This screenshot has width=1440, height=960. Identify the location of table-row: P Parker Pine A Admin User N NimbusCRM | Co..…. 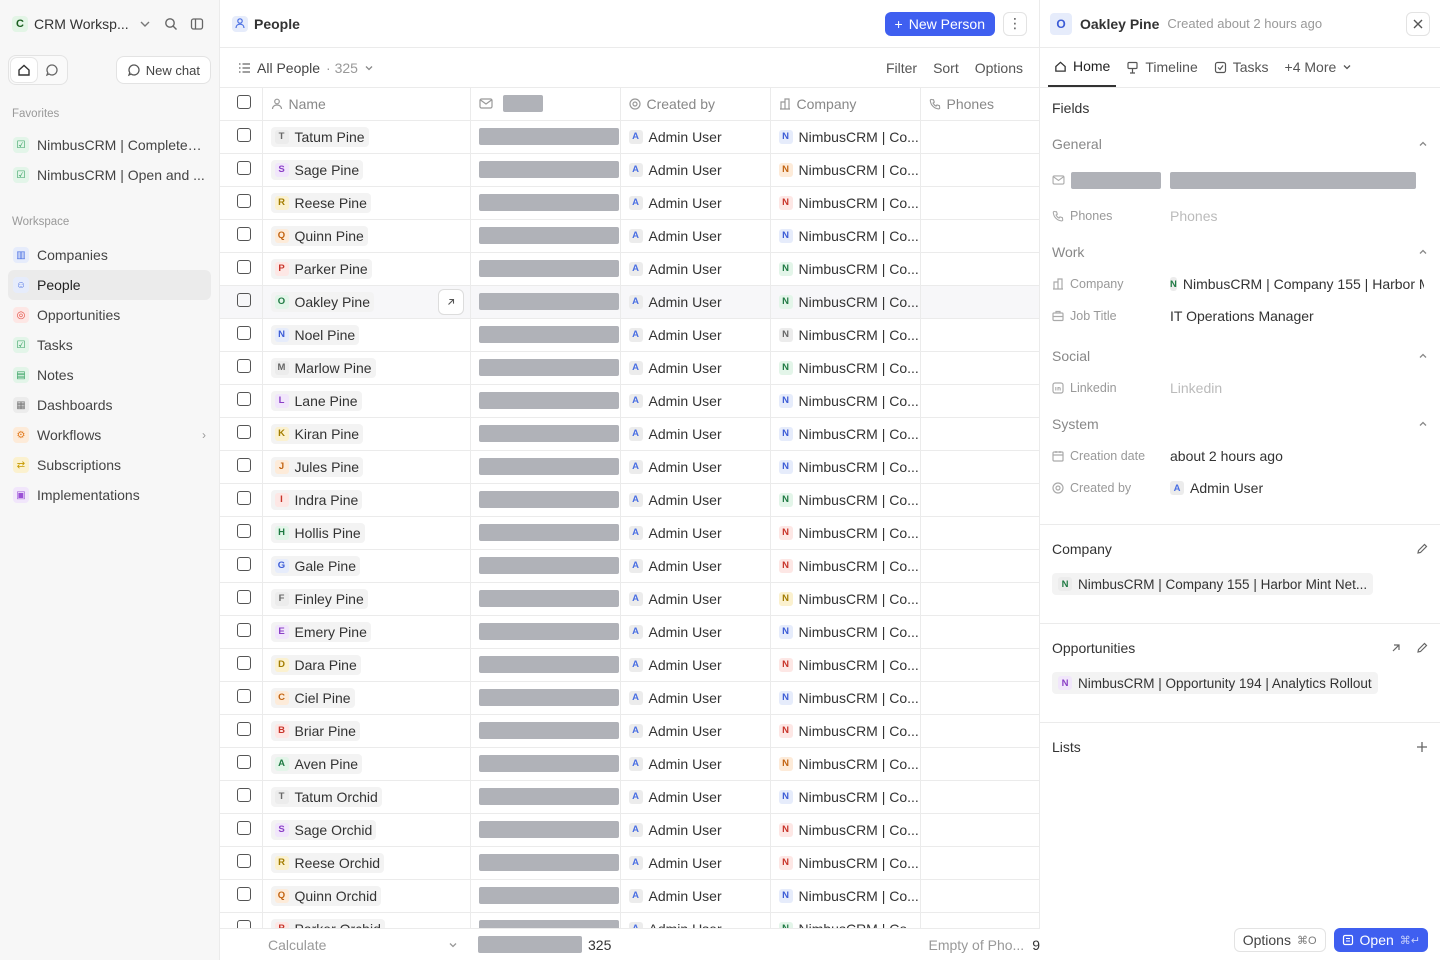
(629, 269).